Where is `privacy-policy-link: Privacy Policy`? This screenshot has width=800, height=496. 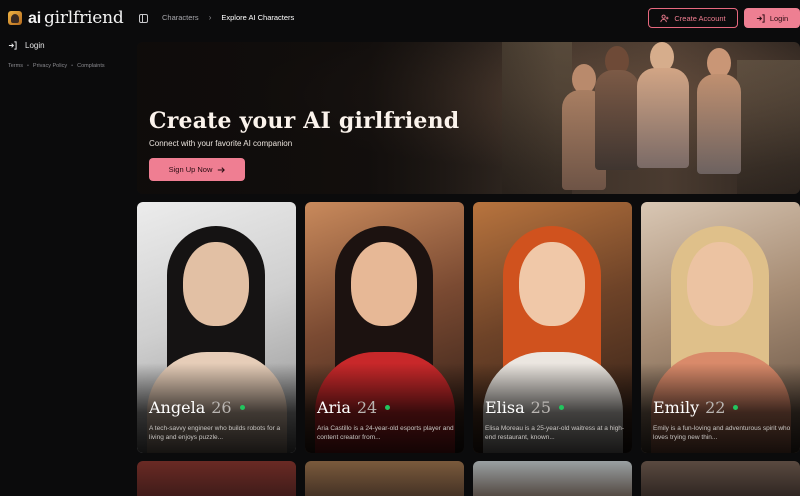 privacy-policy-link: Privacy Policy is located at coordinates (50, 66).